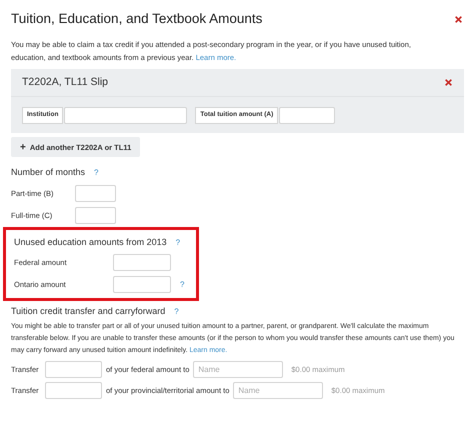  I want to click on section-heading: Unused education amounts from 2013, so click(90, 242).